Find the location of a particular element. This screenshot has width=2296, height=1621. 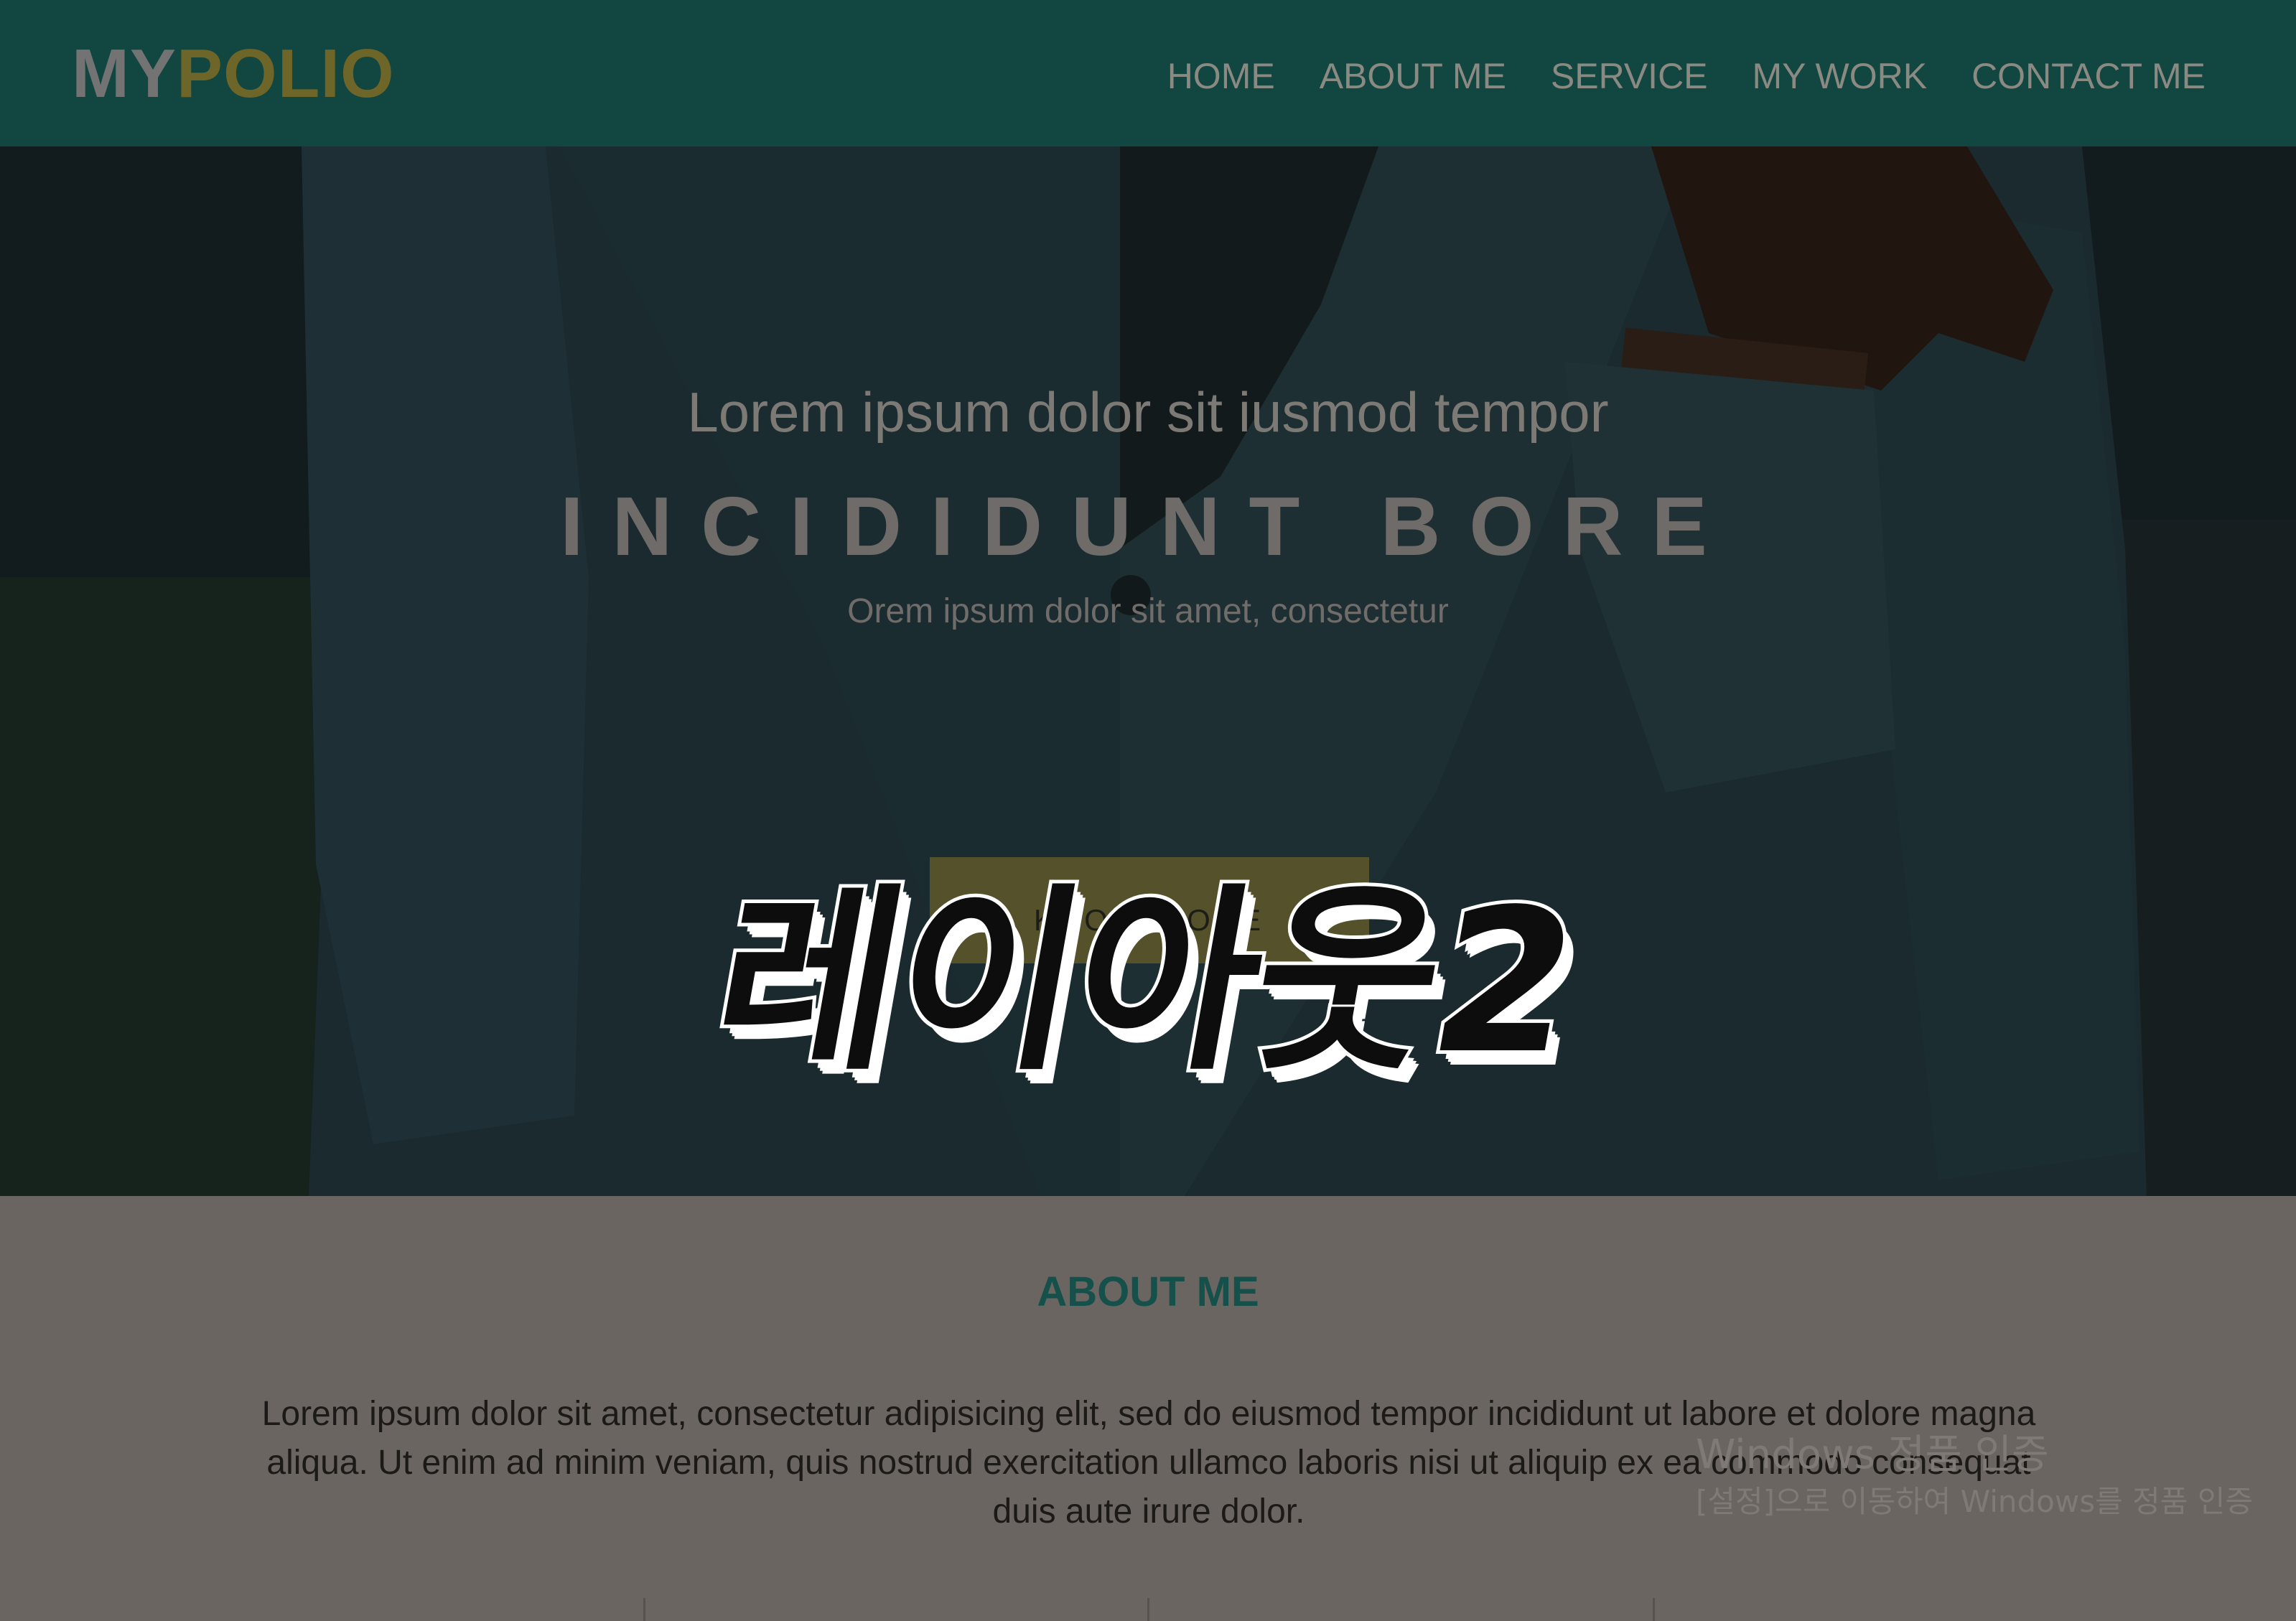

logo-polio: POLIO is located at coordinates (286, 73).